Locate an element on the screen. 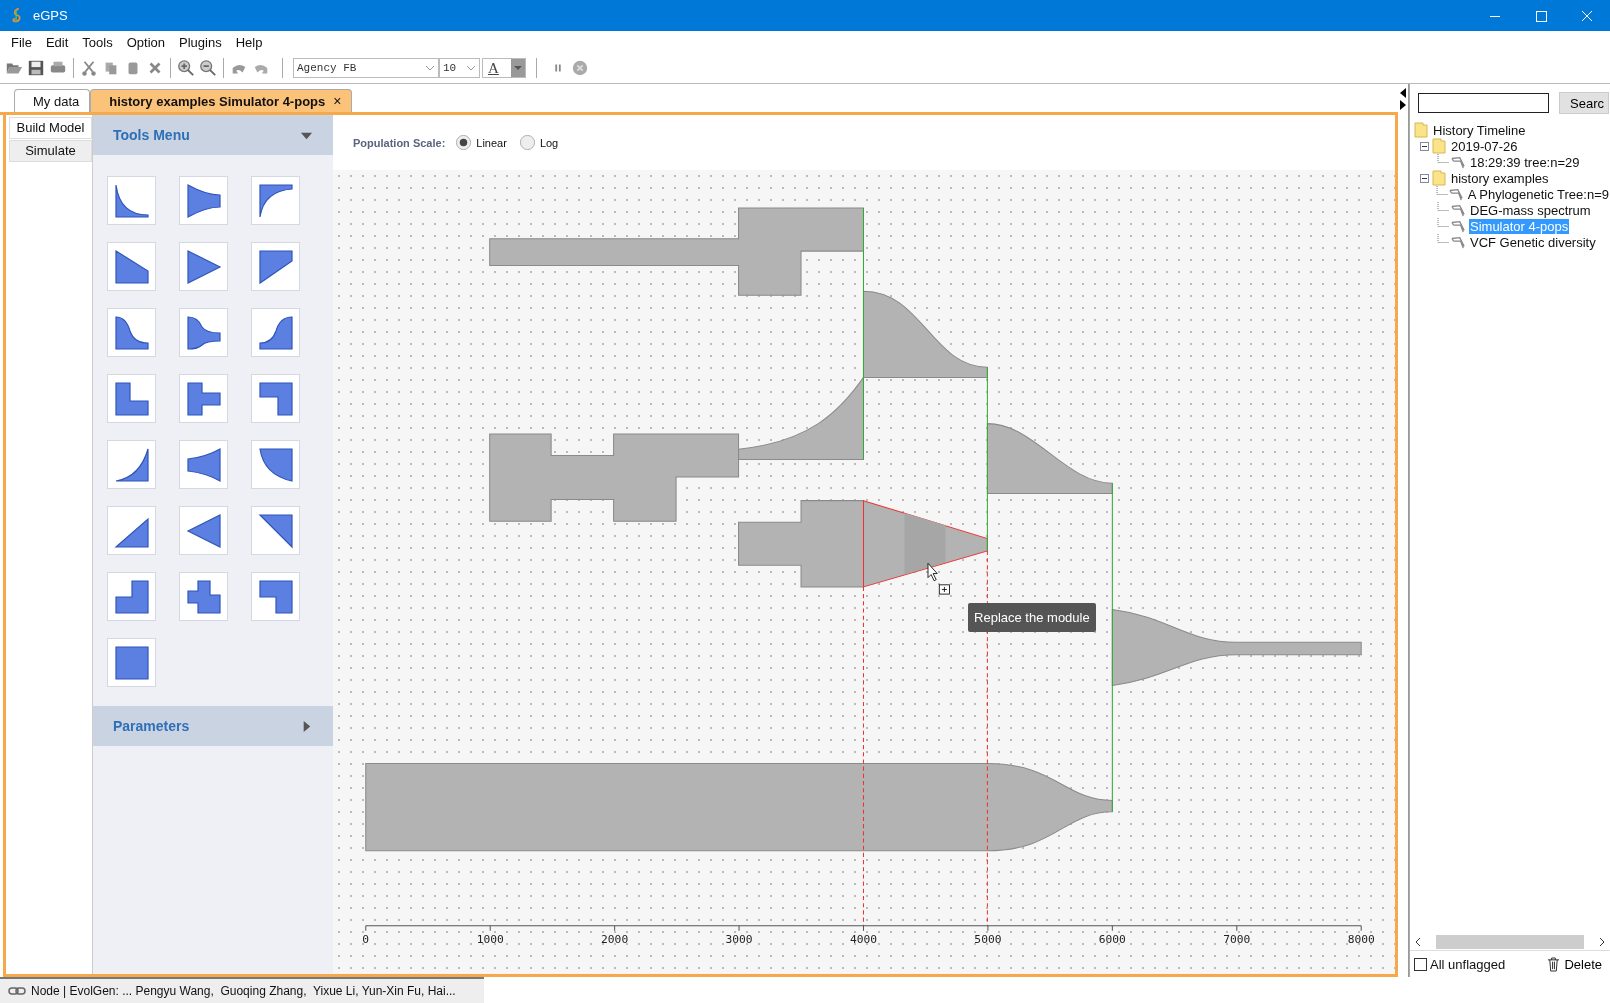 This screenshot has width=1610, height=1003. menu-item: Edit is located at coordinates (57, 42).